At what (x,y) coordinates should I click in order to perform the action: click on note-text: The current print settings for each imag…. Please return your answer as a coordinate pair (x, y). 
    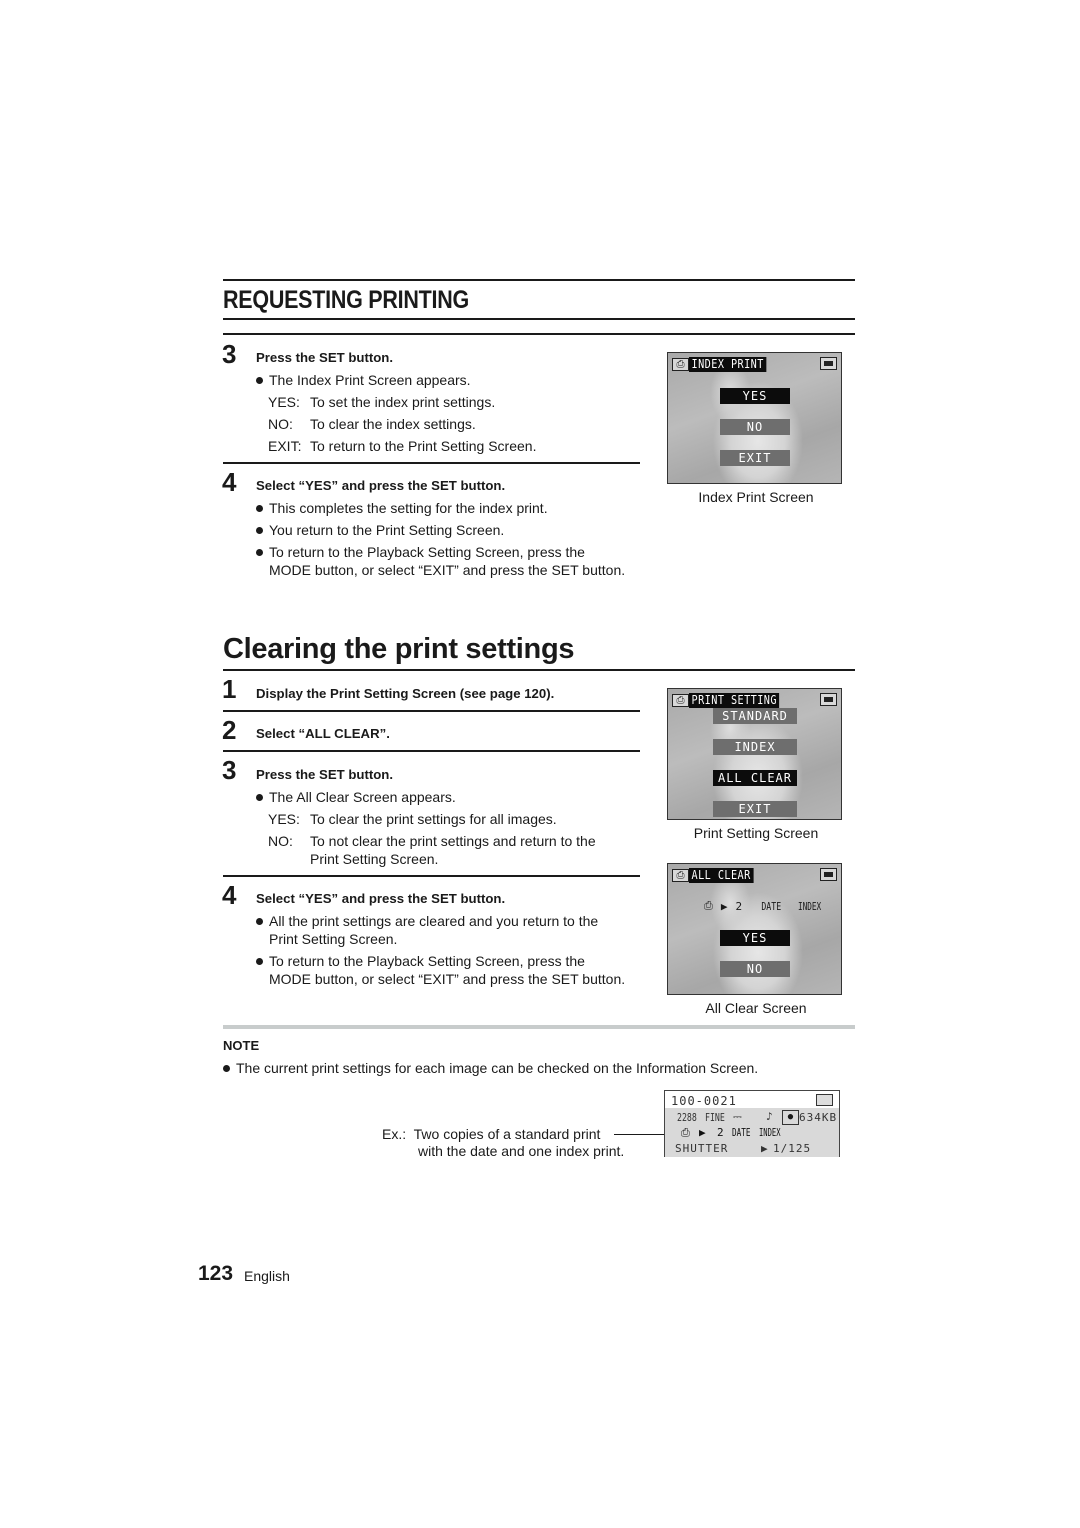
    Looking at the image, I should click on (497, 1068).